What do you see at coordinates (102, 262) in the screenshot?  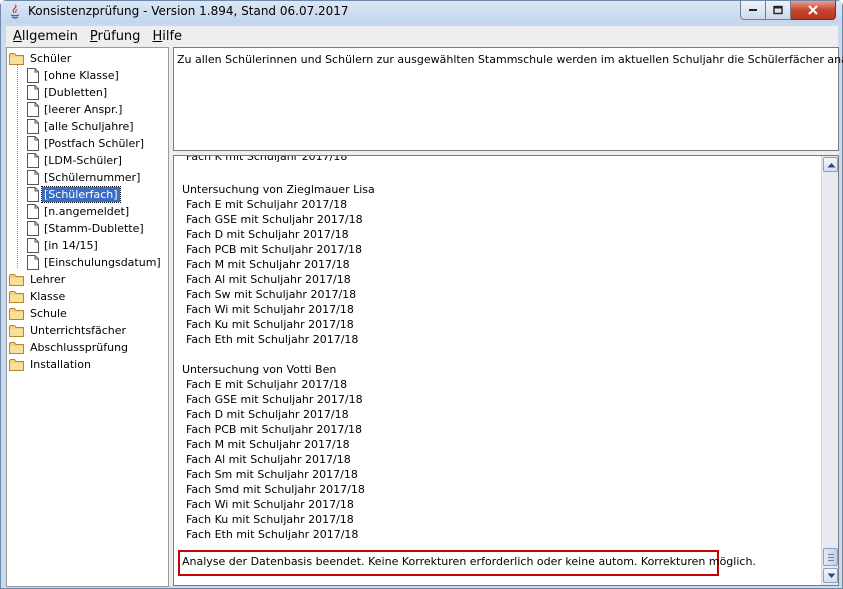 I see `tree-item-label: [Einschulungsdatum]` at bounding box center [102, 262].